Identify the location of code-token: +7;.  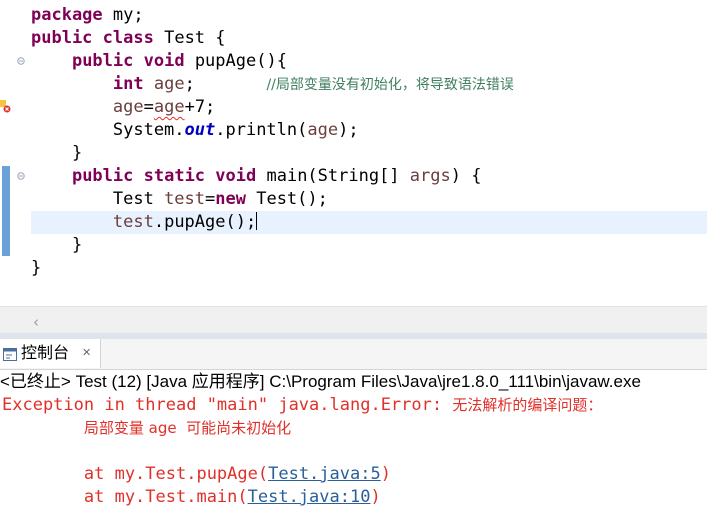
(200, 107).